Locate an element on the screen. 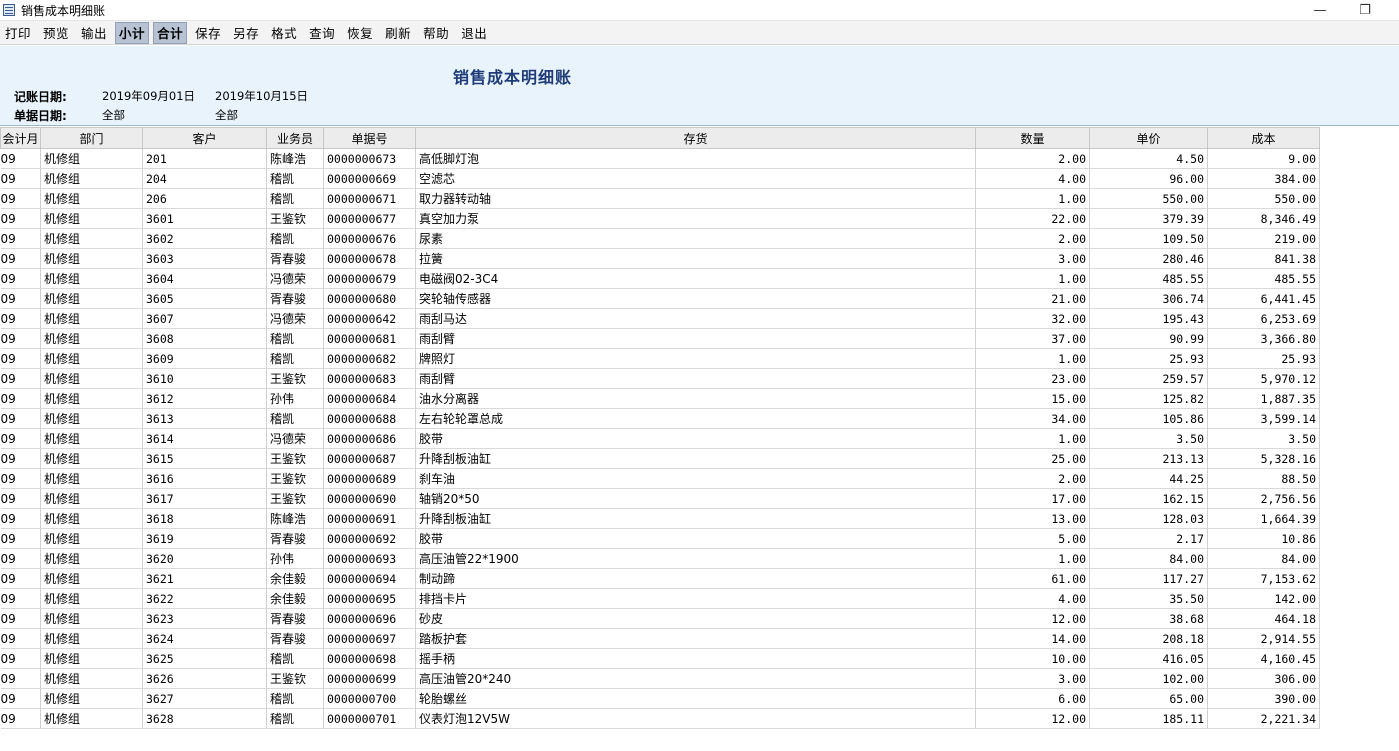 This screenshot has width=1399, height=751. table-cell: 稽凯 is located at coordinates (295, 178).